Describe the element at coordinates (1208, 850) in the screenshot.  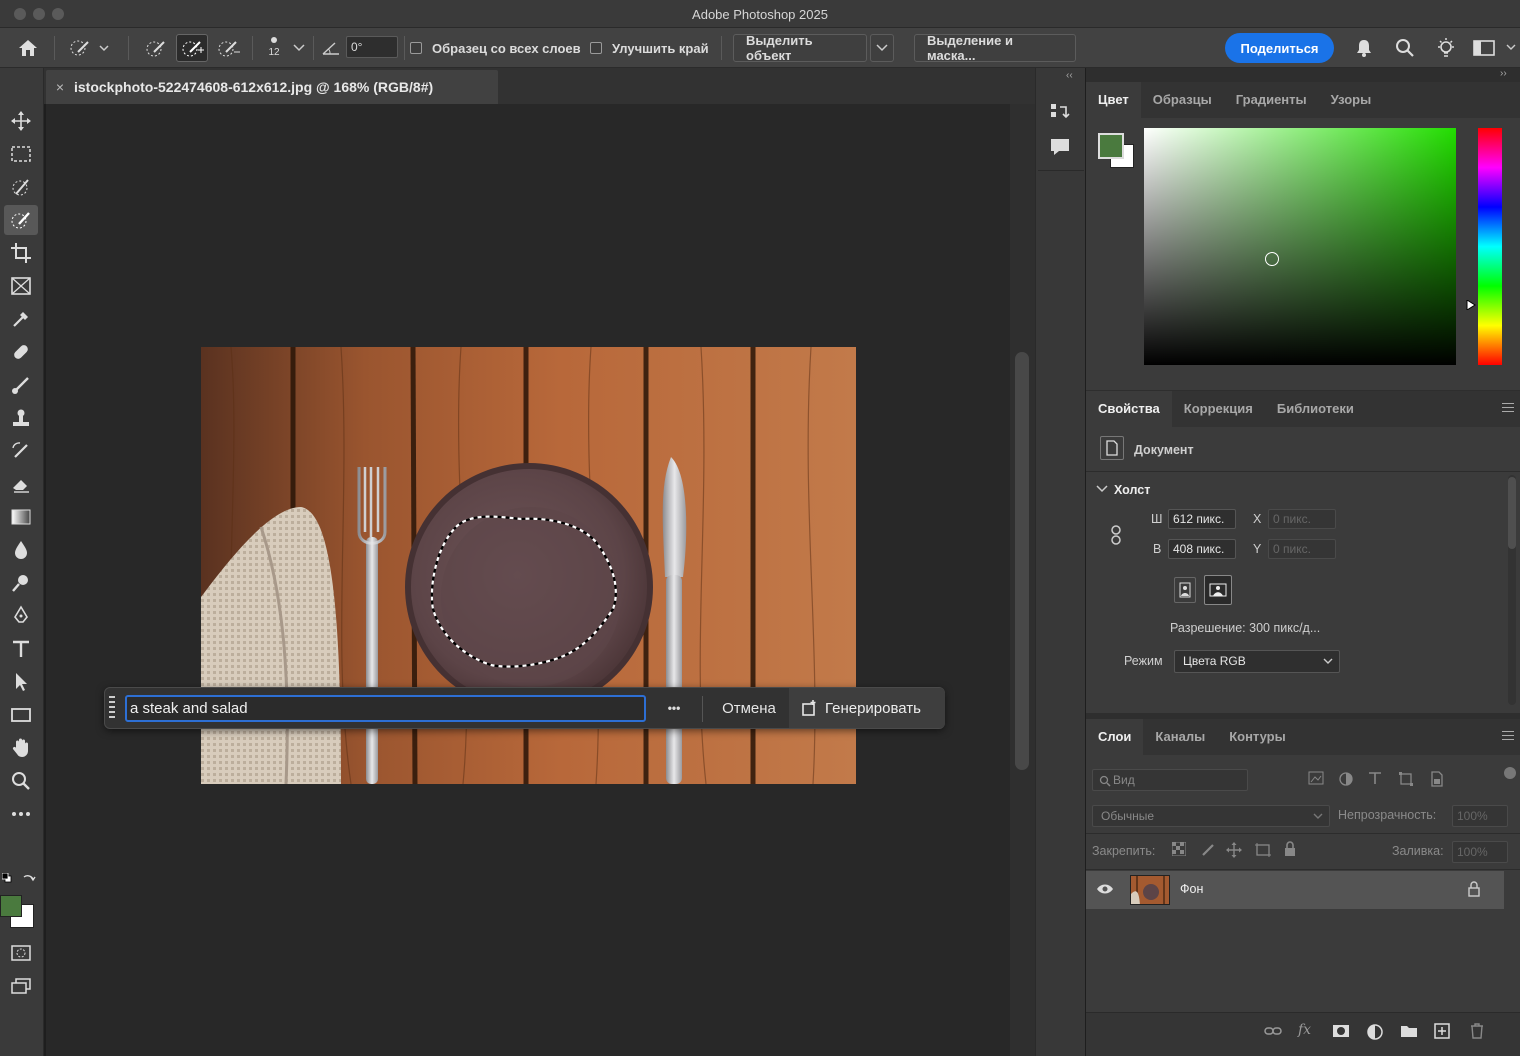
I see `lock-brush-icon` at that location.